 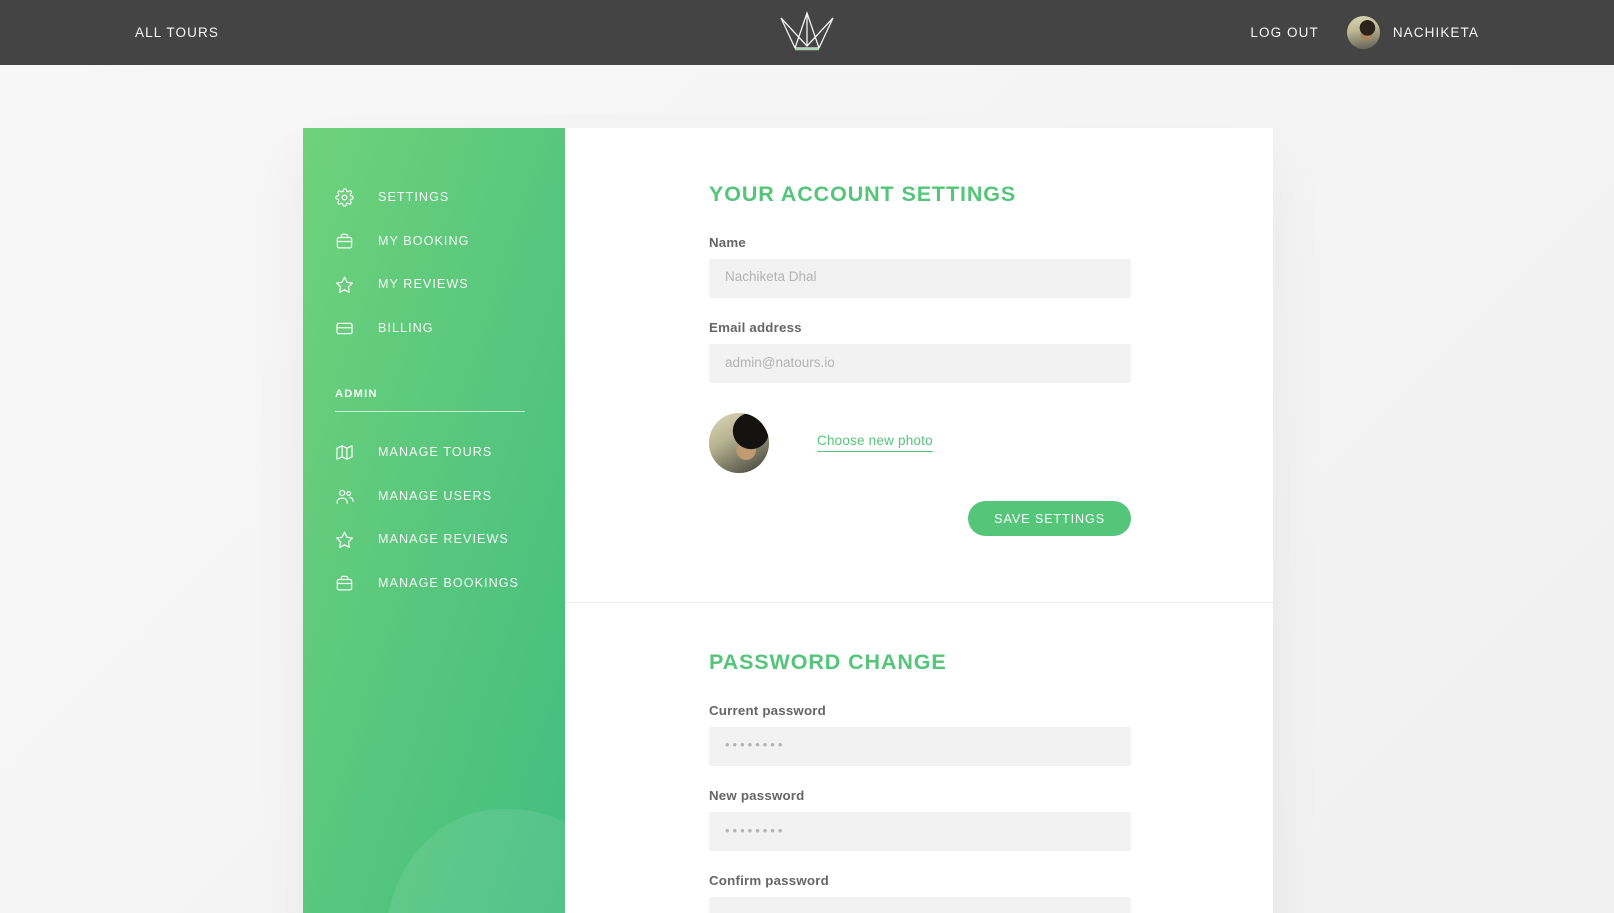 I want to click on nav-all-tours-link: ALL TOURS, so click(x=177, y=33).